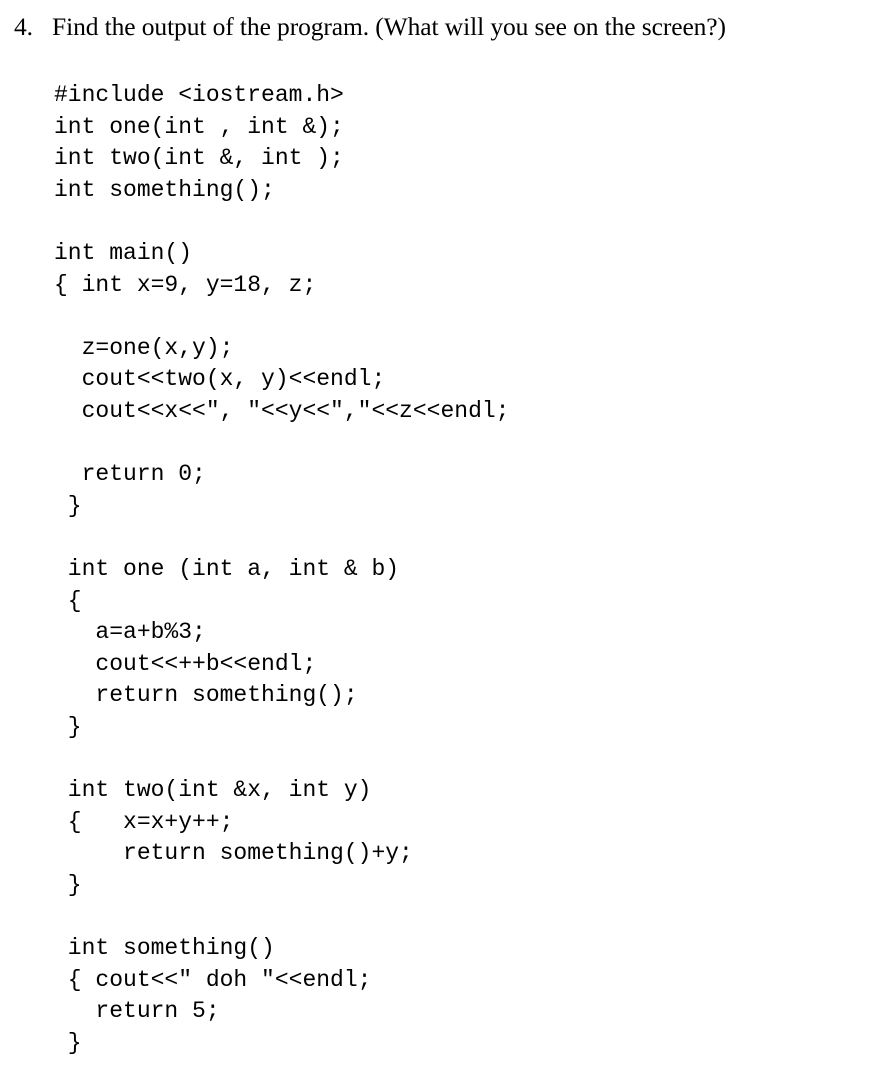 The width and height of the screenshot is (890, 1084). What do you see at coordinates (213, 979) in the screenshot?
I see `code-line: { cout<<" doh "<<endl;` at bounding box center [213, 979].